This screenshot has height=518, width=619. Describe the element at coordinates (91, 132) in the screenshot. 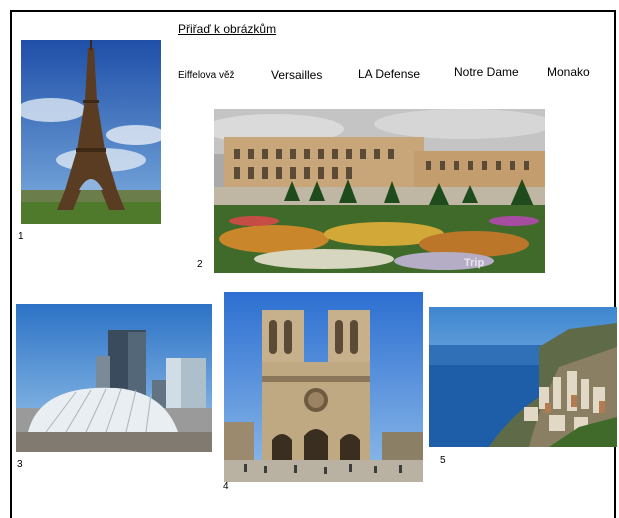

I see `eiffel-tower-photo` at that location.